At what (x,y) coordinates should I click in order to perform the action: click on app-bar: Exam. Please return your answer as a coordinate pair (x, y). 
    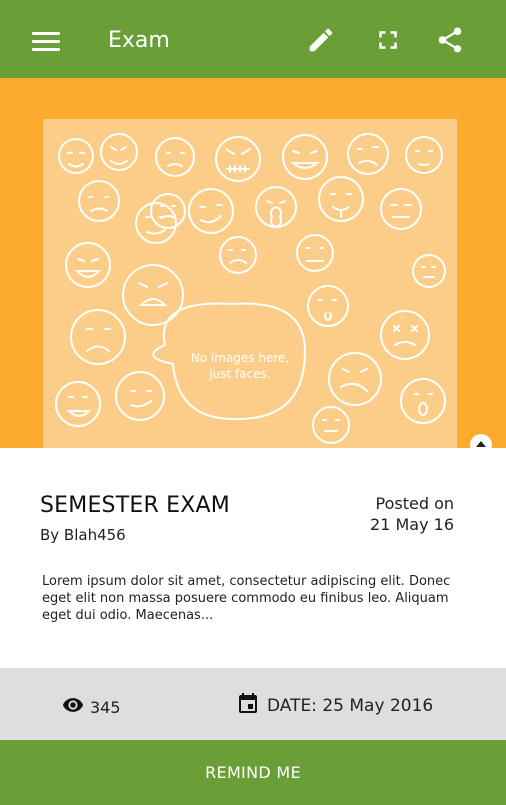
    Looking at the image, I should click on (253, 39).